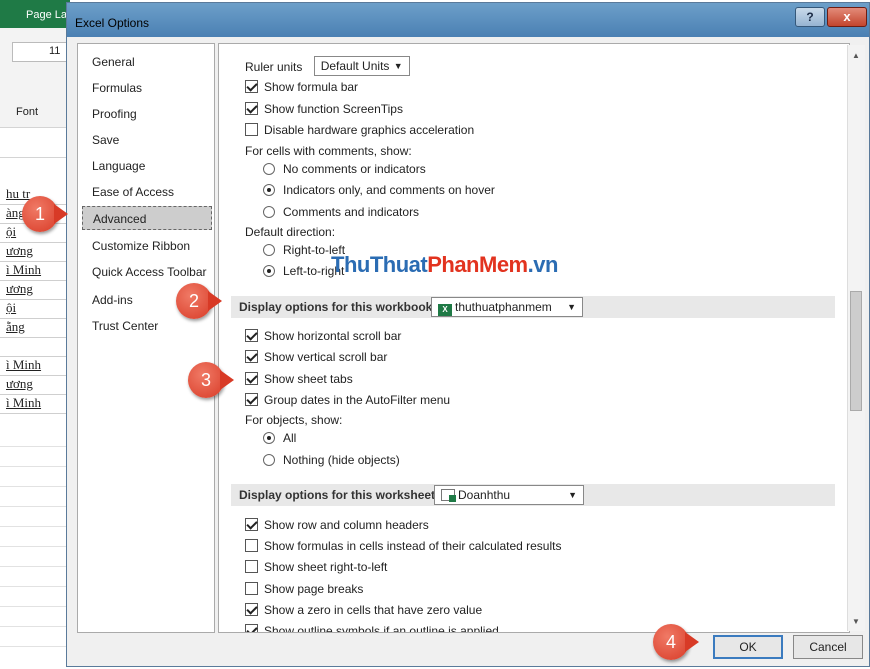  I want to click on group-dates-label: Group dates in the AutoFilter menu, so click(357, 400).